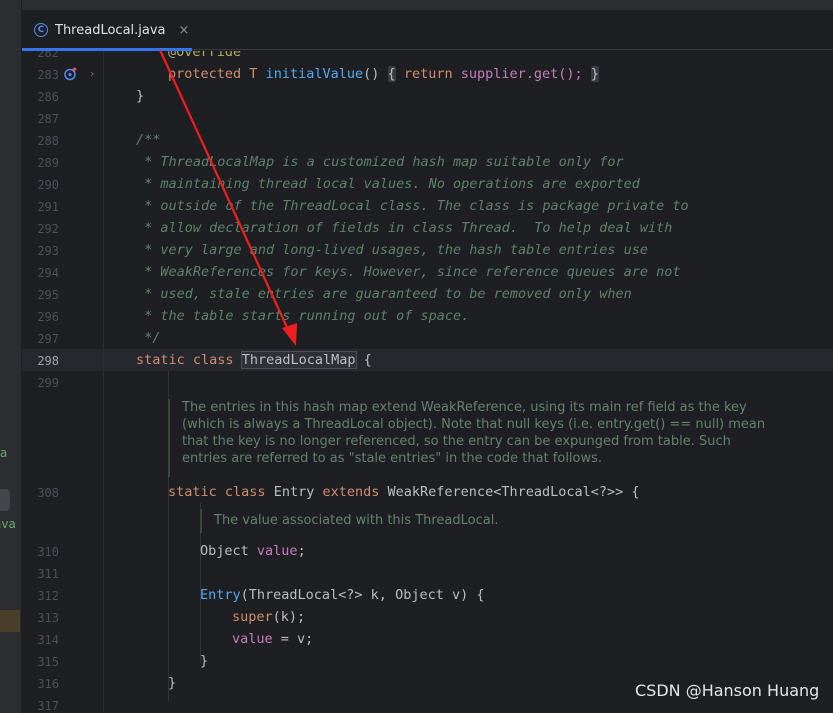 The image size is (833, 713). I want to click on watermark: CSDN @Hanson Huang, so click(727, 690).